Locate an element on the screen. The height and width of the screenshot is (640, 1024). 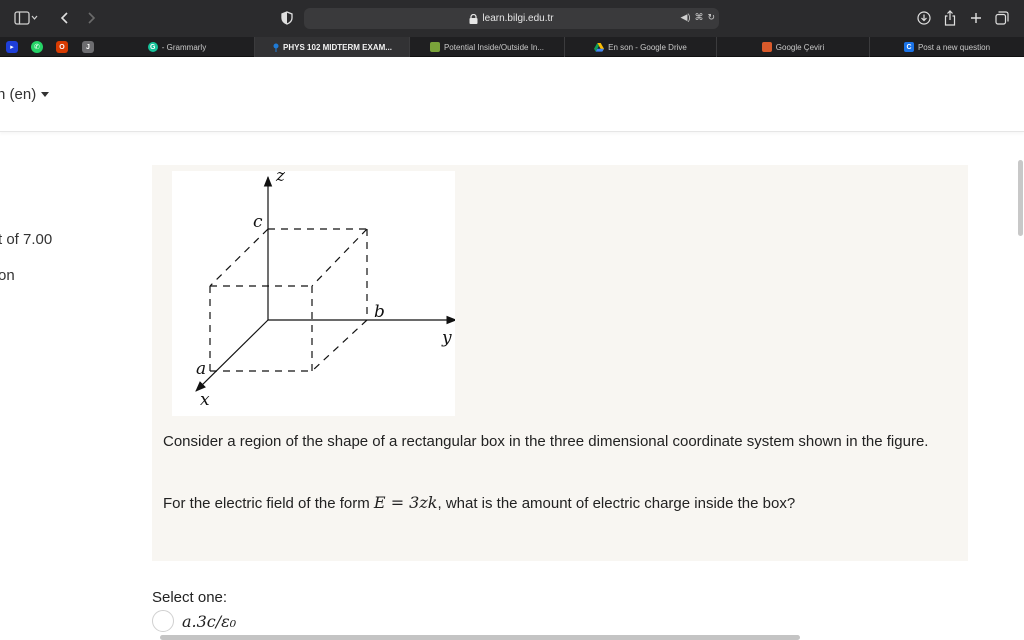
share-icon is located at coordinates (950, 18).